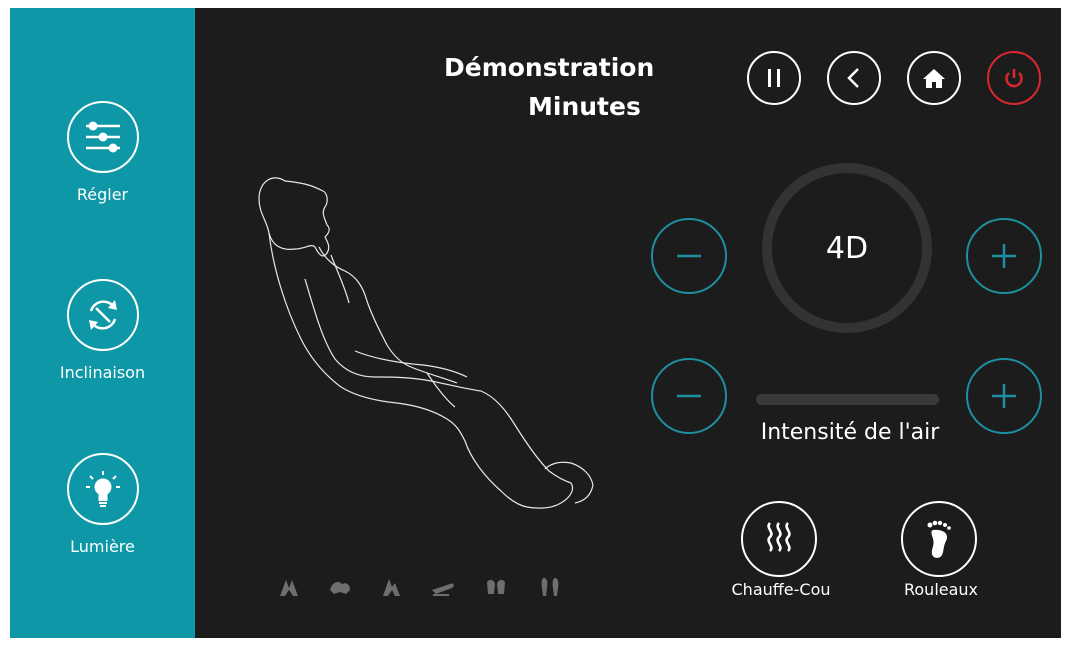 This screenshot has height=647, width=1073. I want to click on rollers-label: Rouleaux, so click(941, 589).